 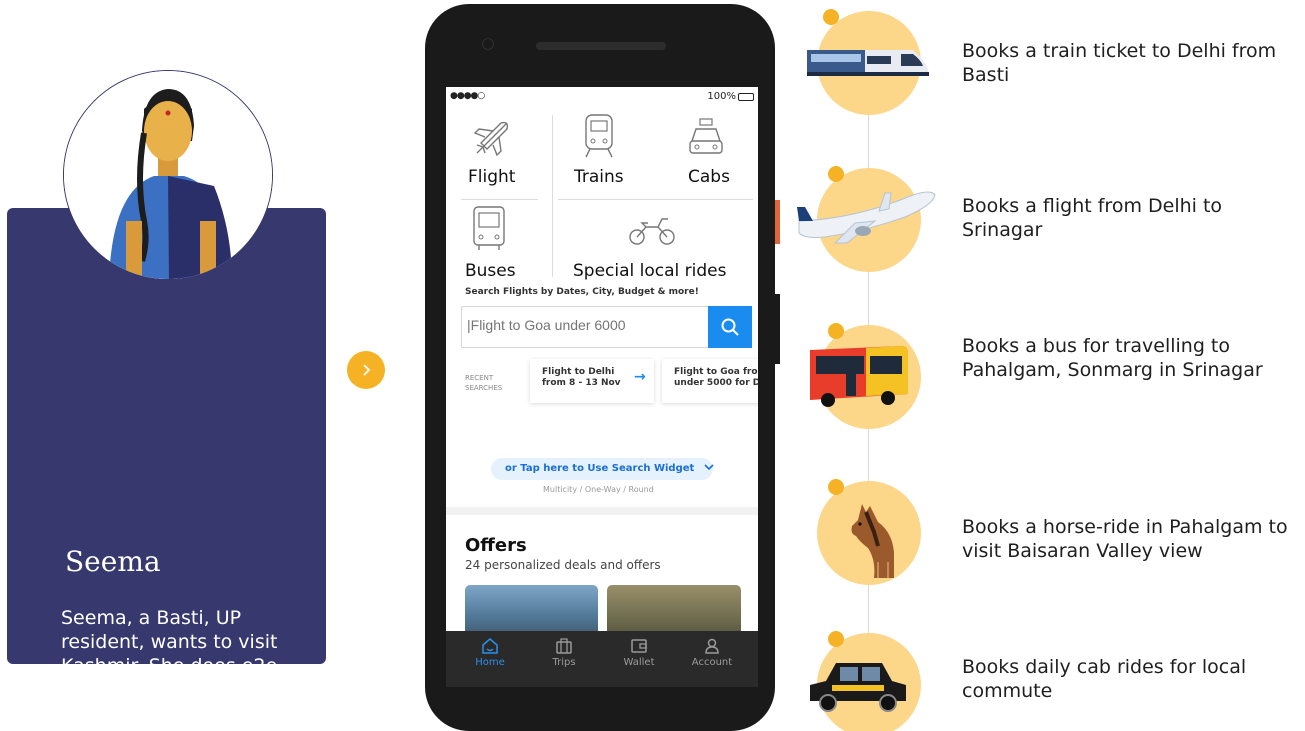 What do you see at coordinates (777, 329) in the screenshot?
I see `volume-button` at bounding box center [777, 329].